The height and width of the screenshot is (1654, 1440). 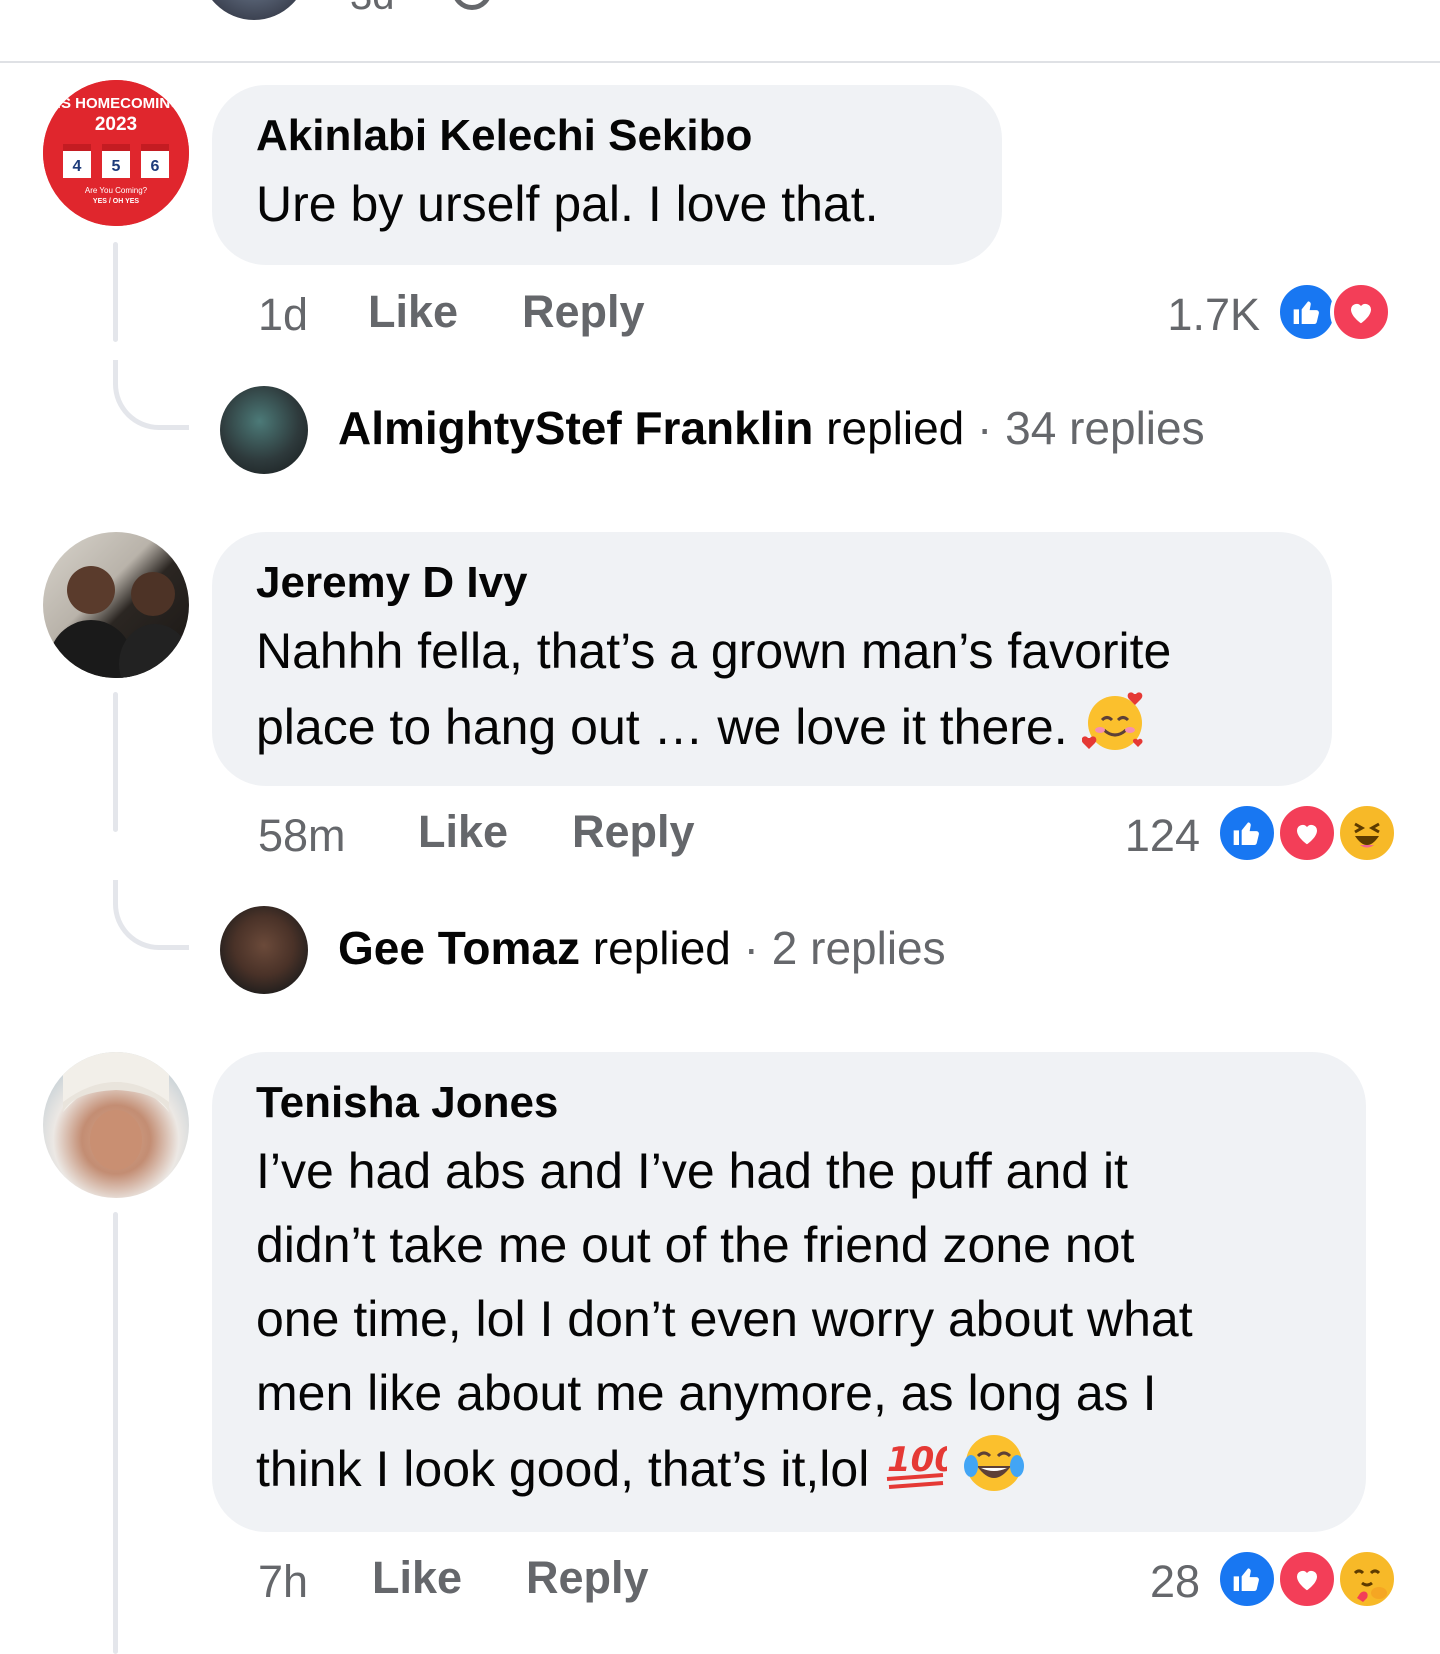 What do you see at coordinates (1370, 1585) in the screenshot?
I see `care-glyph` at bounding box center [1370, 1585].